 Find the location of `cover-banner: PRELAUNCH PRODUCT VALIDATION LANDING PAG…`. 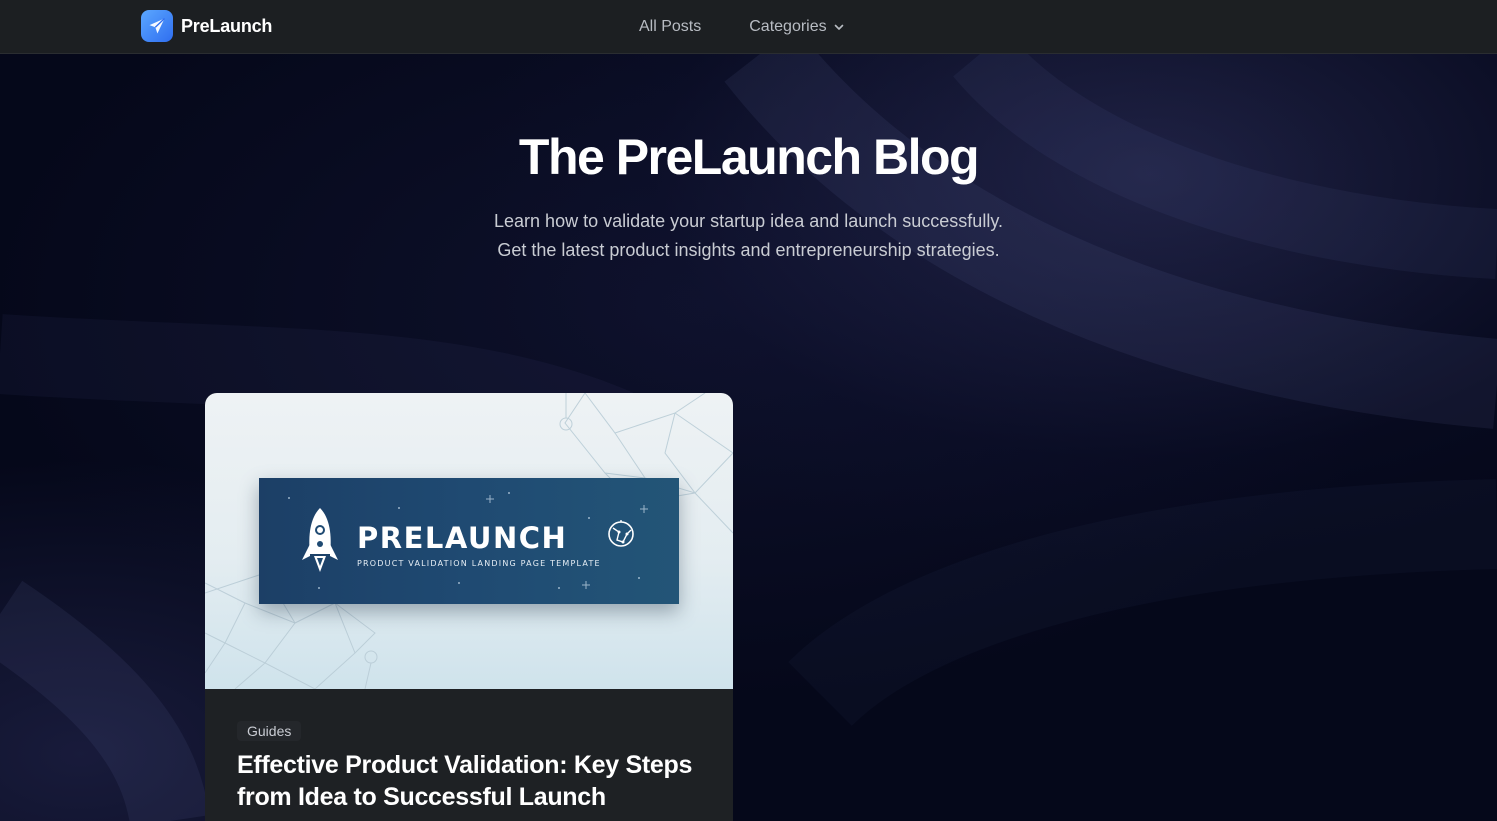

cover-banner: PRELAUNCH PRODUCT VALIDATION LANDING PAG… is located at coordinates (469, 541).